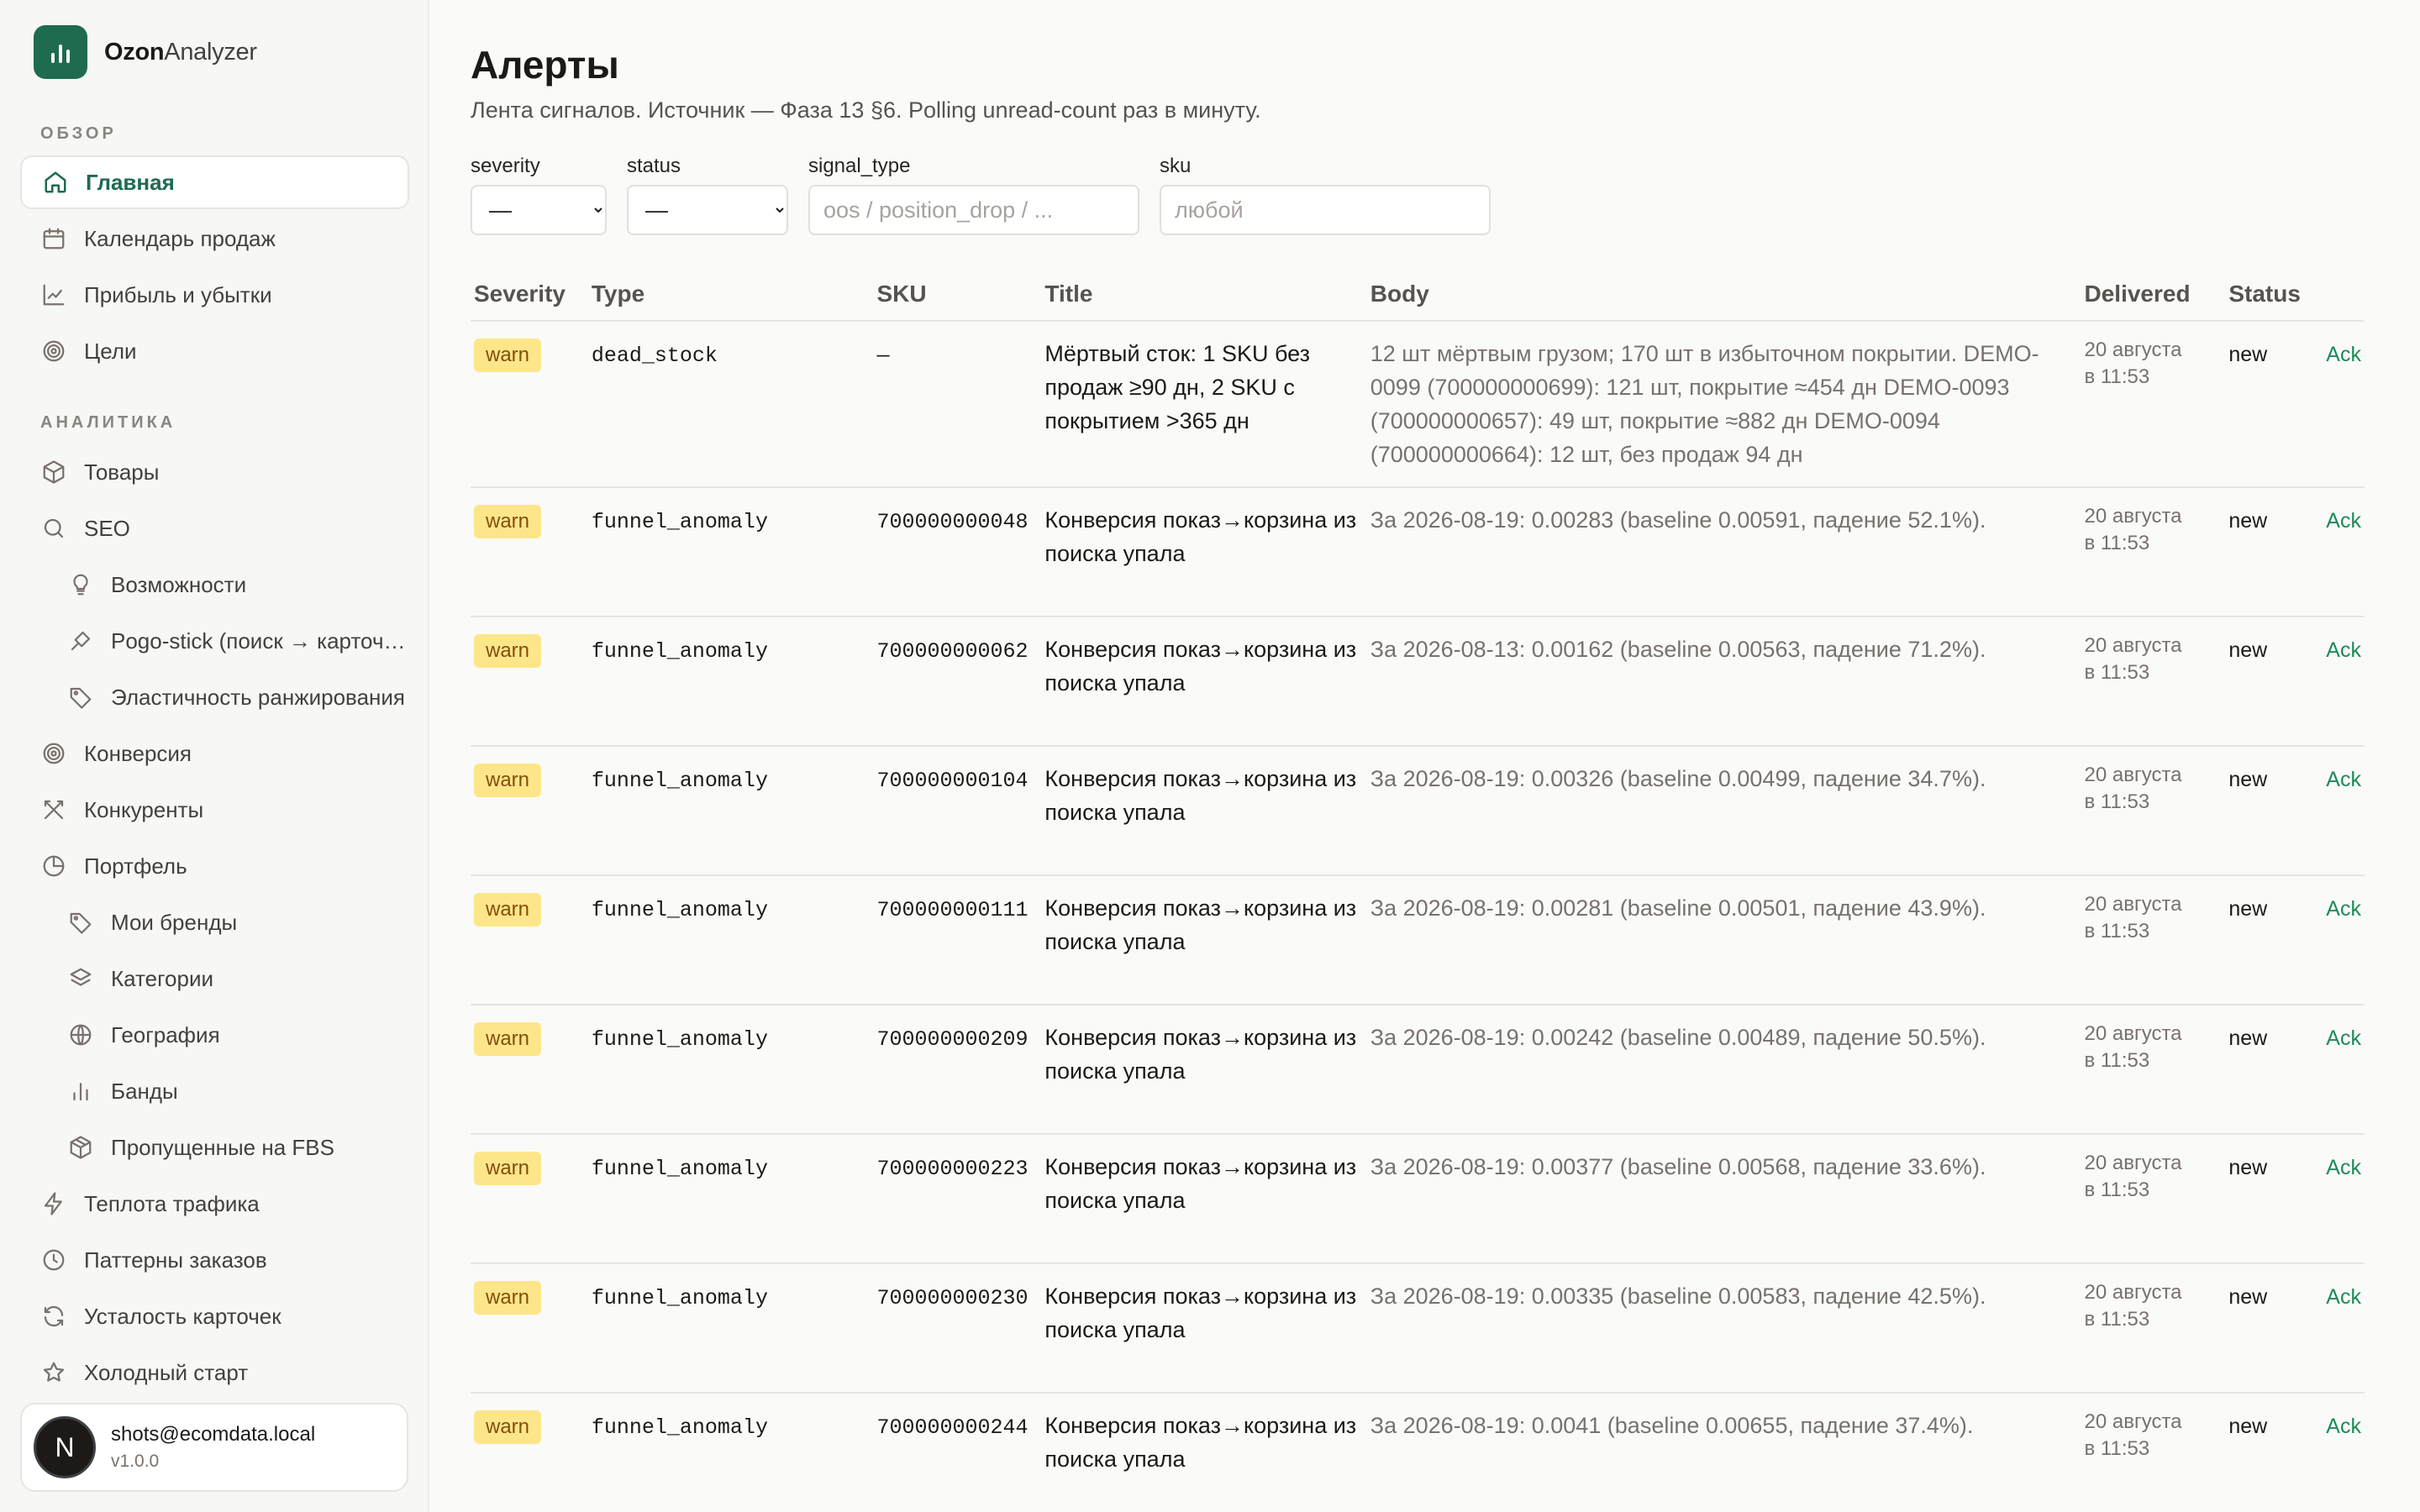 The width and height of the screenshot is (2420, 1512). What do you see at coordinates (859, 166) in the screenshot?
I see `filter-label: signal_type` at bounding box center [859, 166].